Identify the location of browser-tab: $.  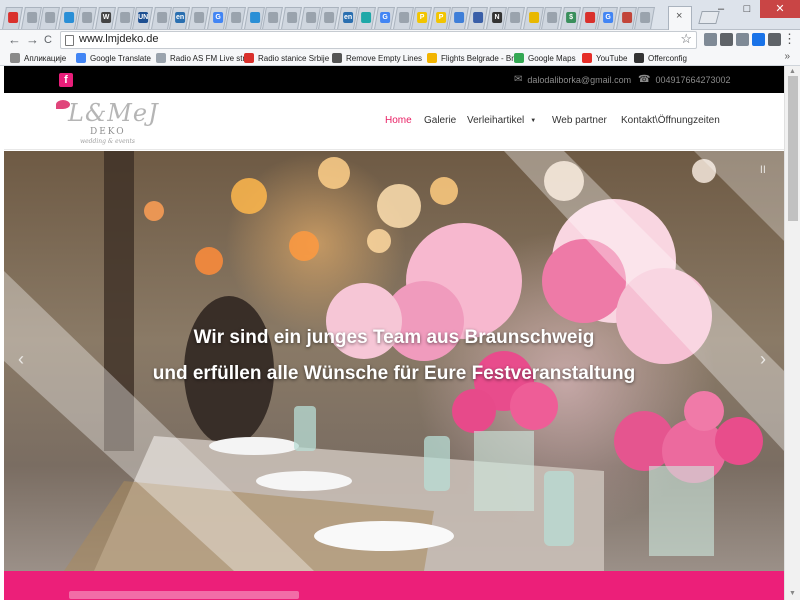
(570, 18).